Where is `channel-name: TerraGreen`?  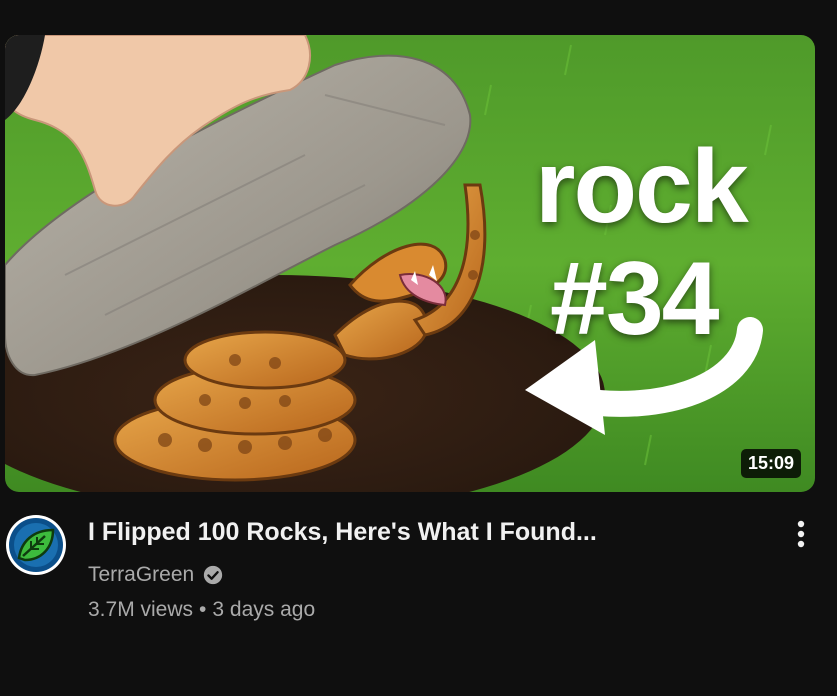 channel-name: TerraGreen is located at coordinates (141, 575).